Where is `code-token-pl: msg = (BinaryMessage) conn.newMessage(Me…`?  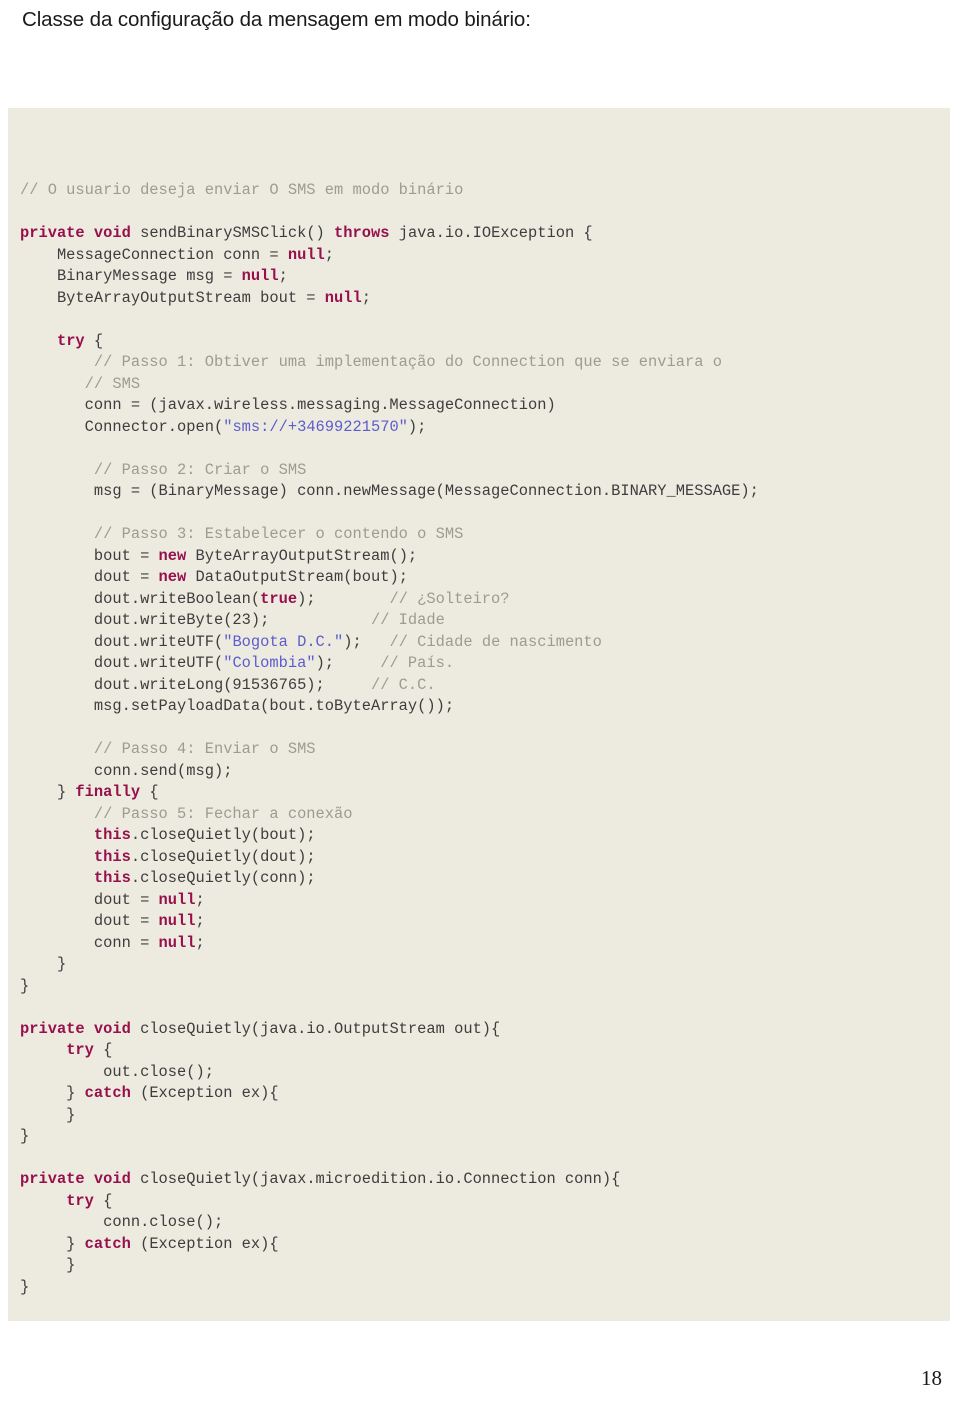 code-token-pl: msg = (BinaryMessage) conn.newMessage(Me… is located at coordinates (389, 491).